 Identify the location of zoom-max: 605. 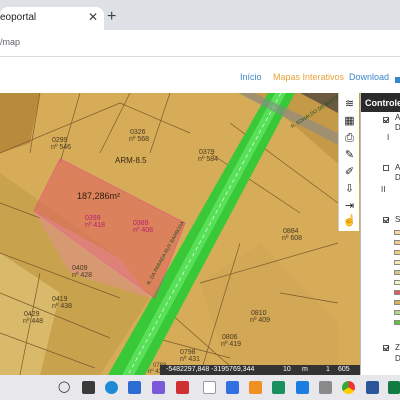
(344, 369).